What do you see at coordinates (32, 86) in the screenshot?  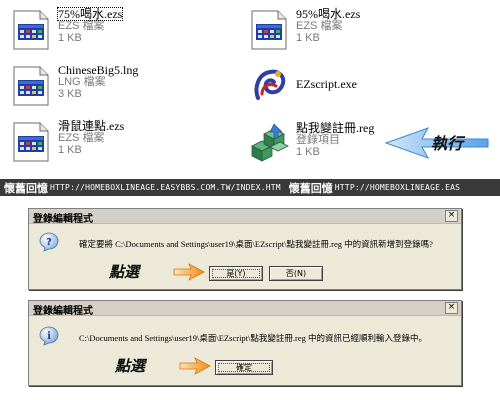 I see `lng-file-icon` at bounding box center [32, 86].